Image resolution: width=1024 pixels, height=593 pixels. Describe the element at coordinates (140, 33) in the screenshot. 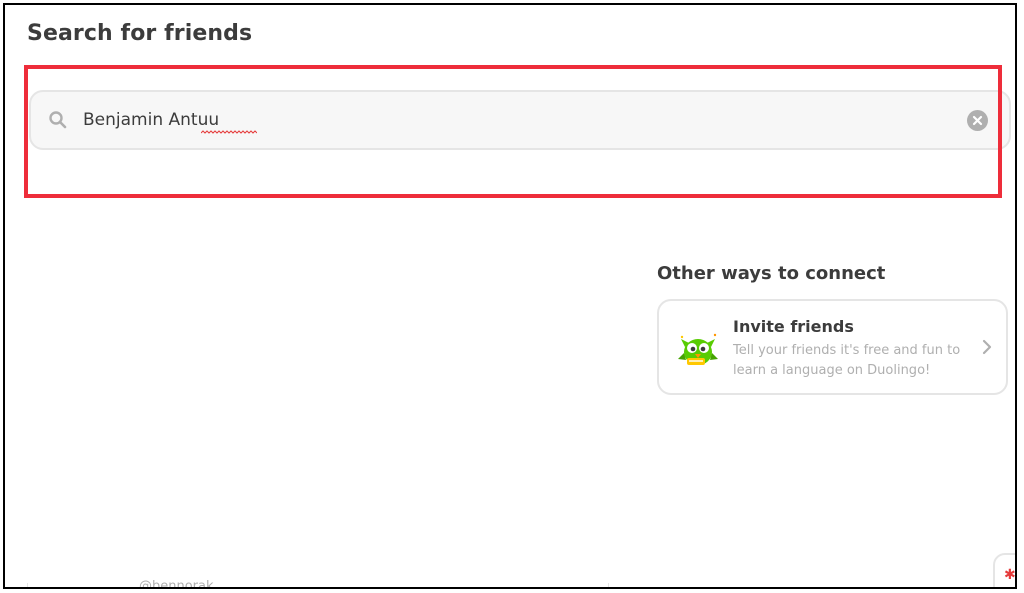

I see `page-title: Search for friends` at that location.